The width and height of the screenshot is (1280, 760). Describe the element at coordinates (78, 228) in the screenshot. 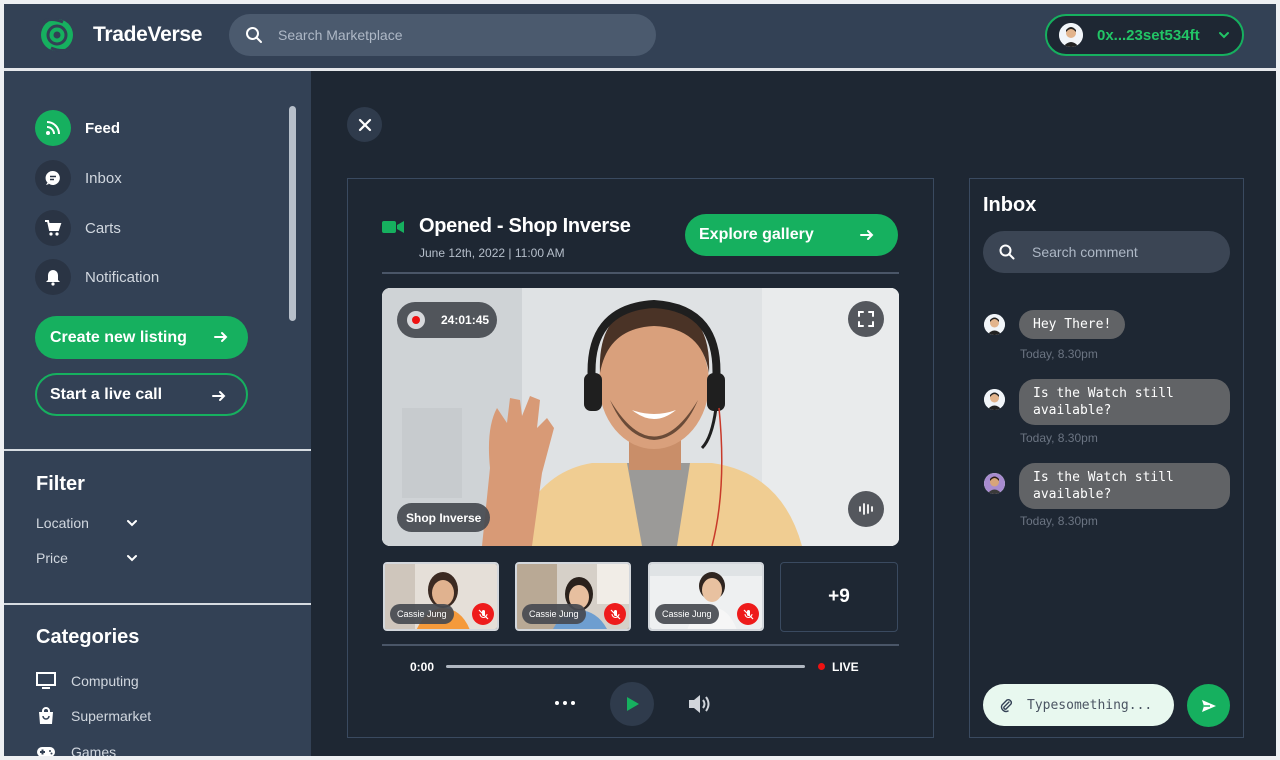

I see `sidebar-item-carts: Carts` at that location.